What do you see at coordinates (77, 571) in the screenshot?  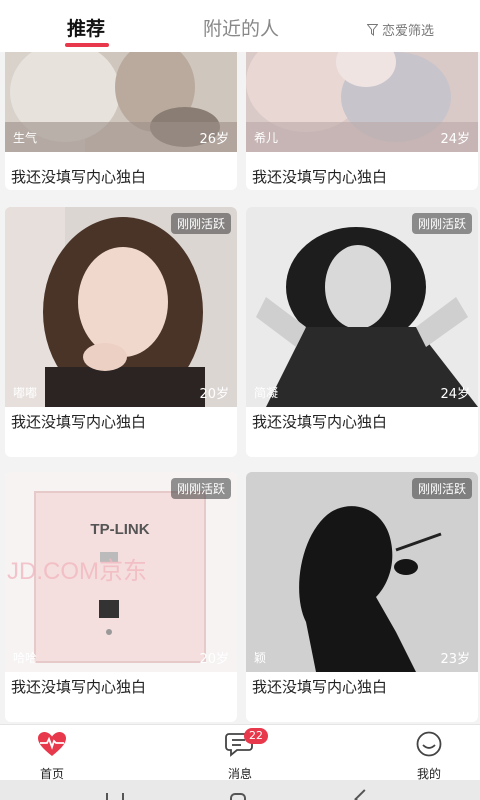 I see `photo-watermark-text: JD.COM京东` at bounding box center [77, 571].